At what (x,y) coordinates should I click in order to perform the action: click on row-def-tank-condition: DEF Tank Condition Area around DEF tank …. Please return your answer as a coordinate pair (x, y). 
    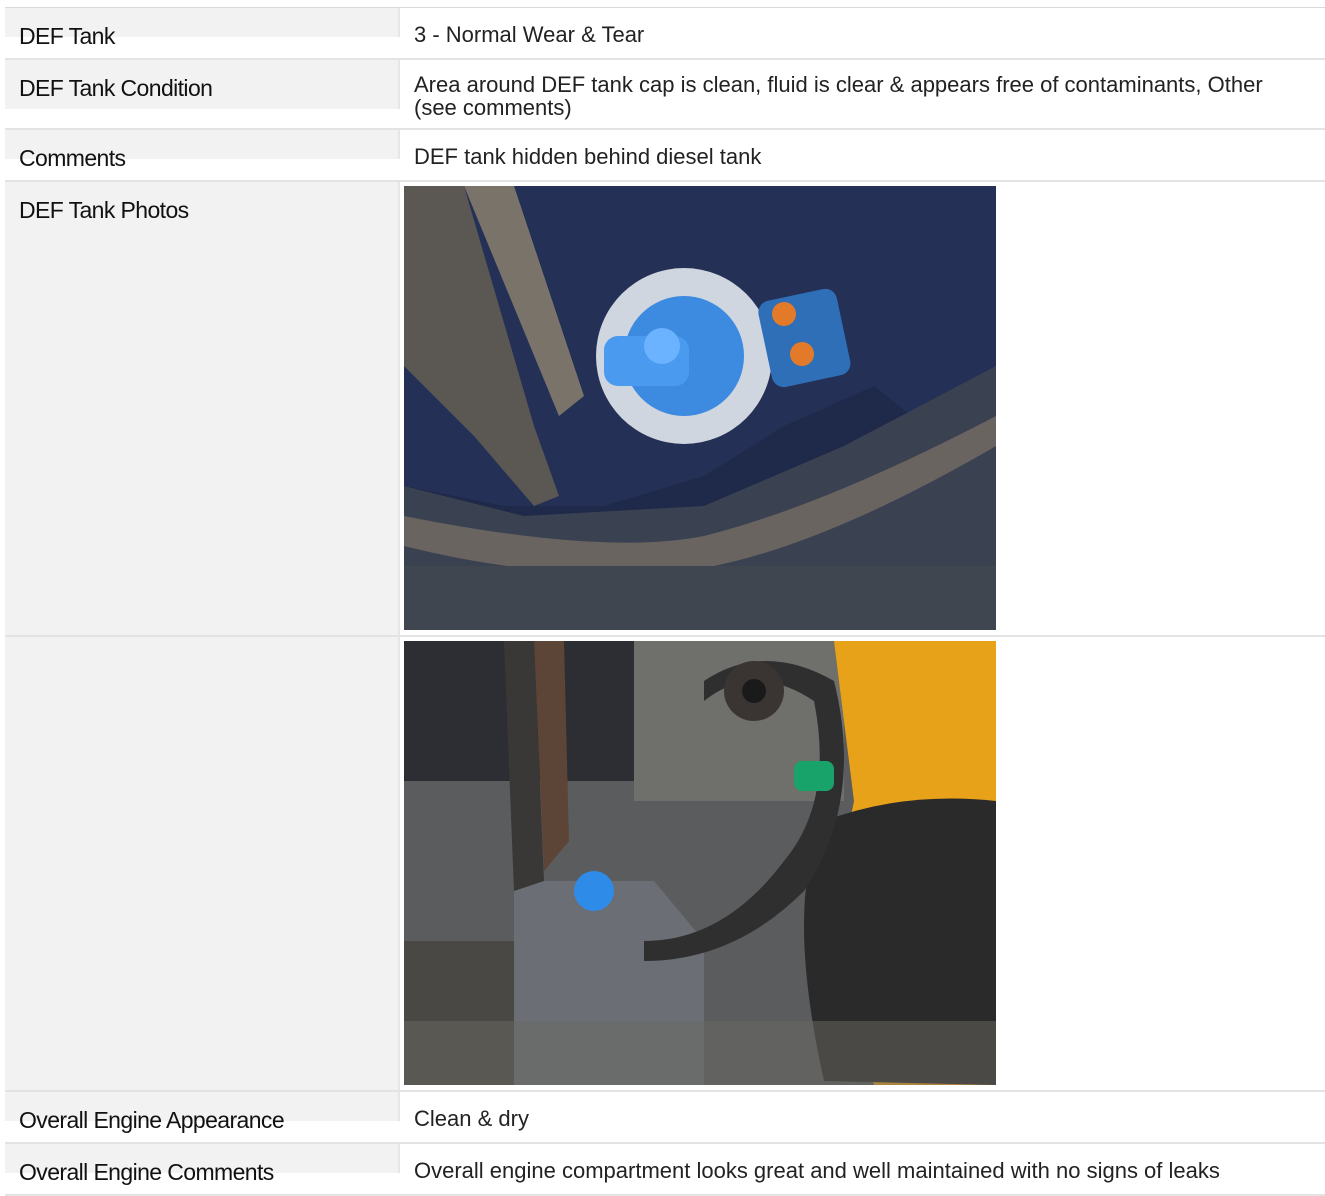
    Looking at the image, I should click on (665, 95).